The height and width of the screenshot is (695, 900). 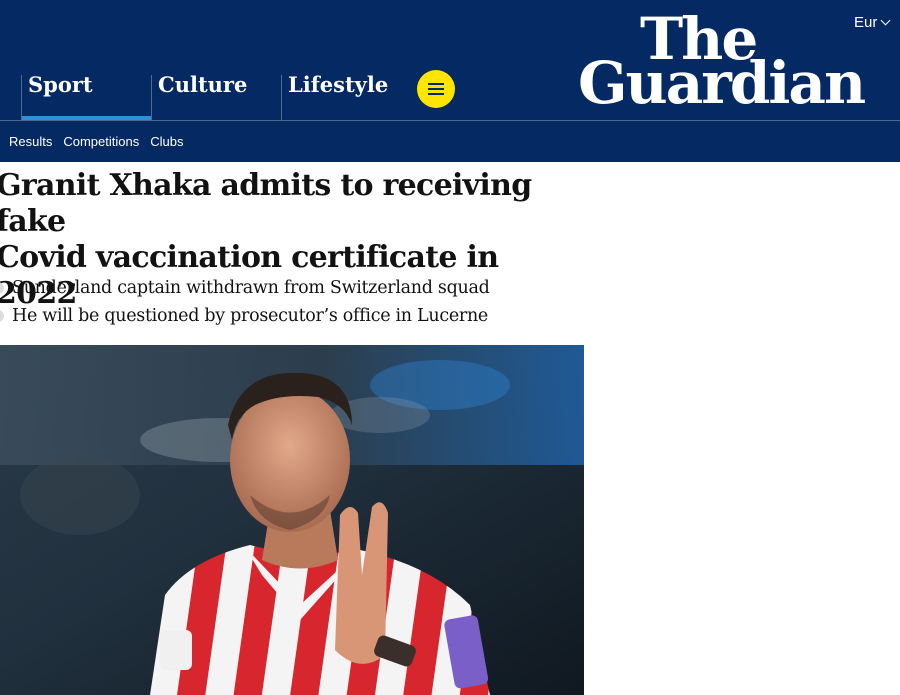 I want to click on pillar-nav: Sport Culture Lifestyle, so click(x=216, y=96).